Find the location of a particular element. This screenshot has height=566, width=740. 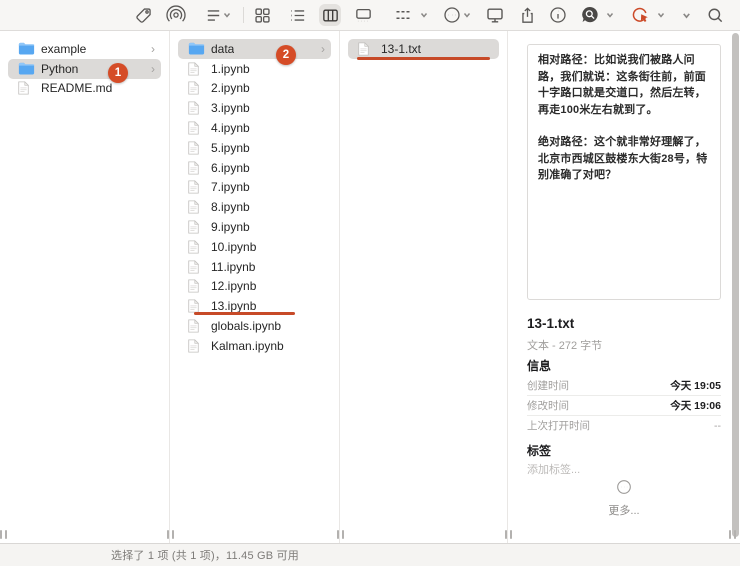

annotate-app-chevron-icon is located at coordinates (661, 15).